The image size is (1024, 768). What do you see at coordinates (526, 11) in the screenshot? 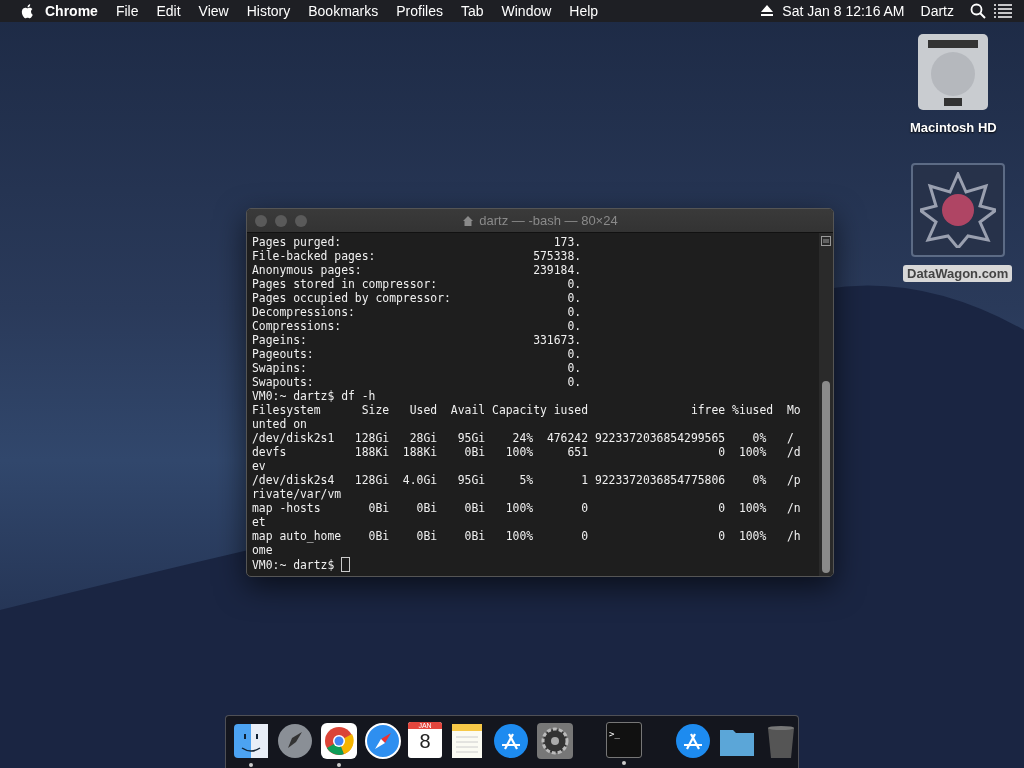
I see `menu-item: Window` at bounding box center [526, 11].